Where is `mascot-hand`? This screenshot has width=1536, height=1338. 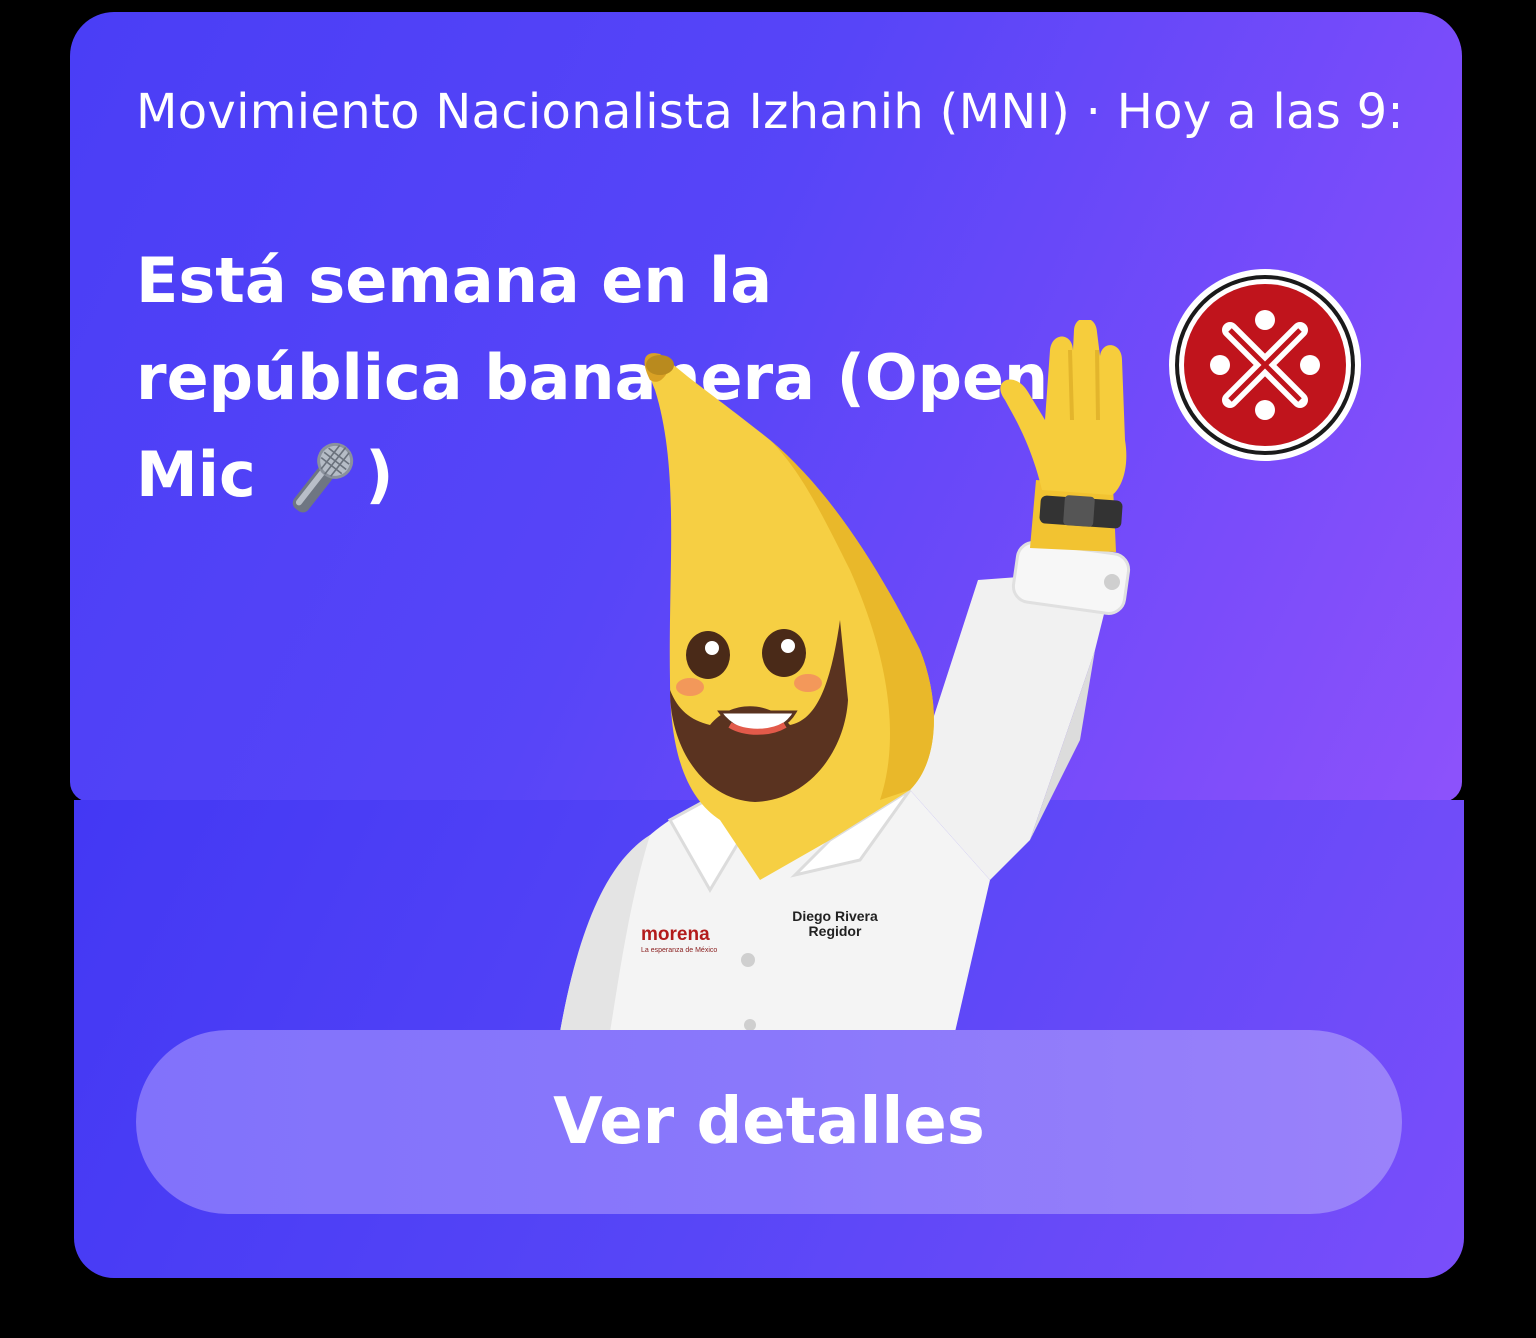 mascot-hand is located at coordinates (1063, 407).